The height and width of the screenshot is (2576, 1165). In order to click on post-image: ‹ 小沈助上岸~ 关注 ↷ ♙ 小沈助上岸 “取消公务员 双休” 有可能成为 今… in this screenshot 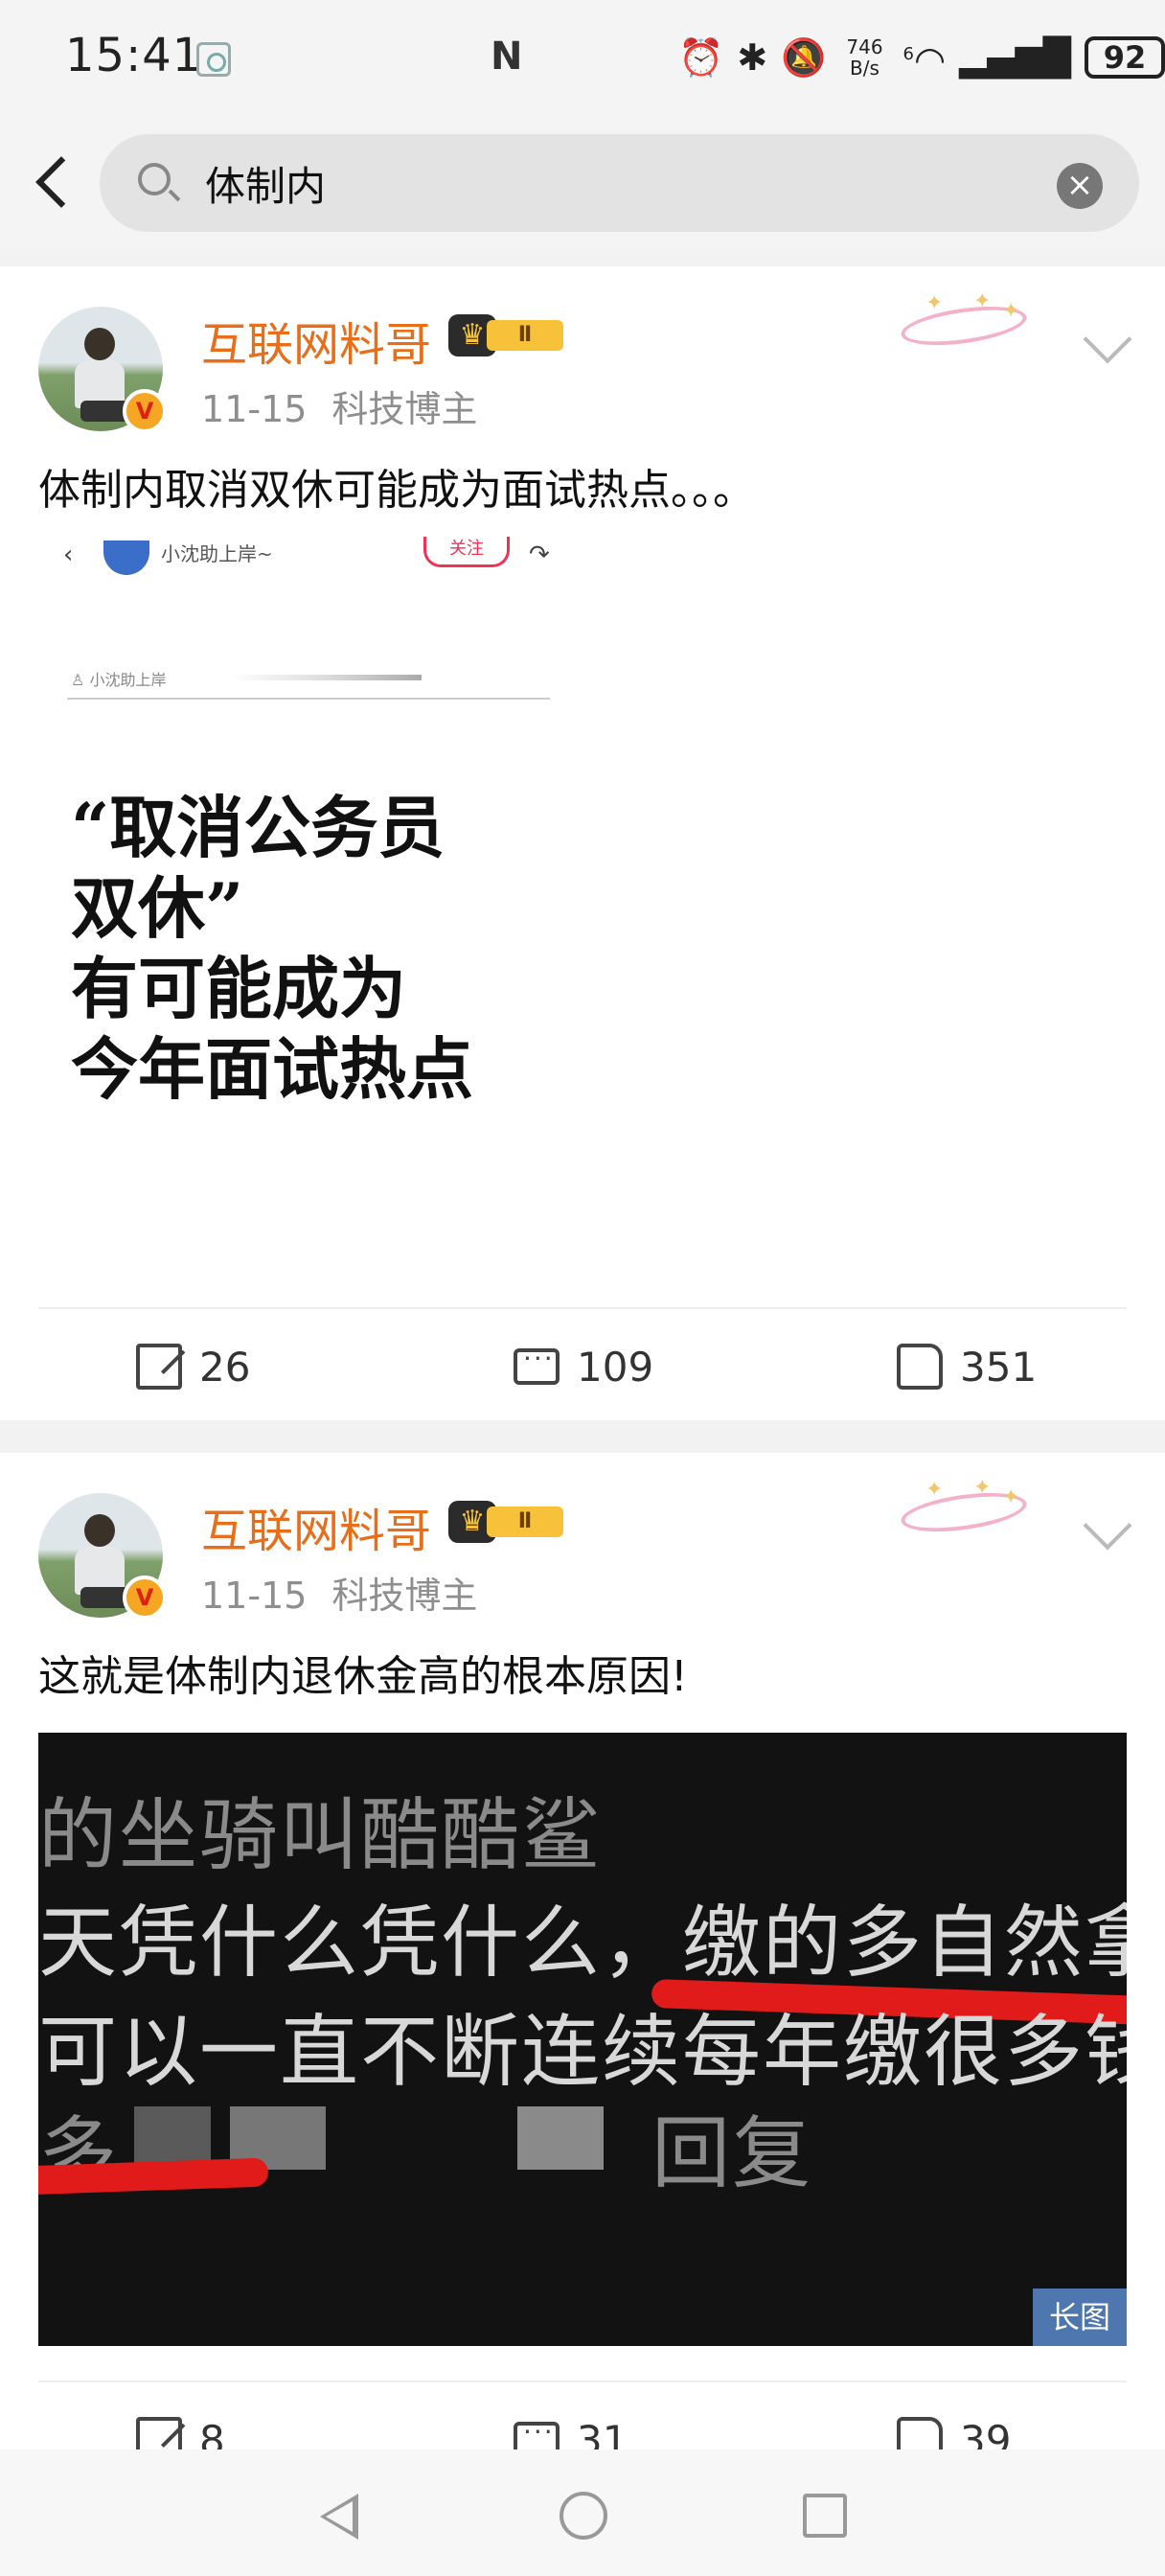, I will do `click(307, 896)`.